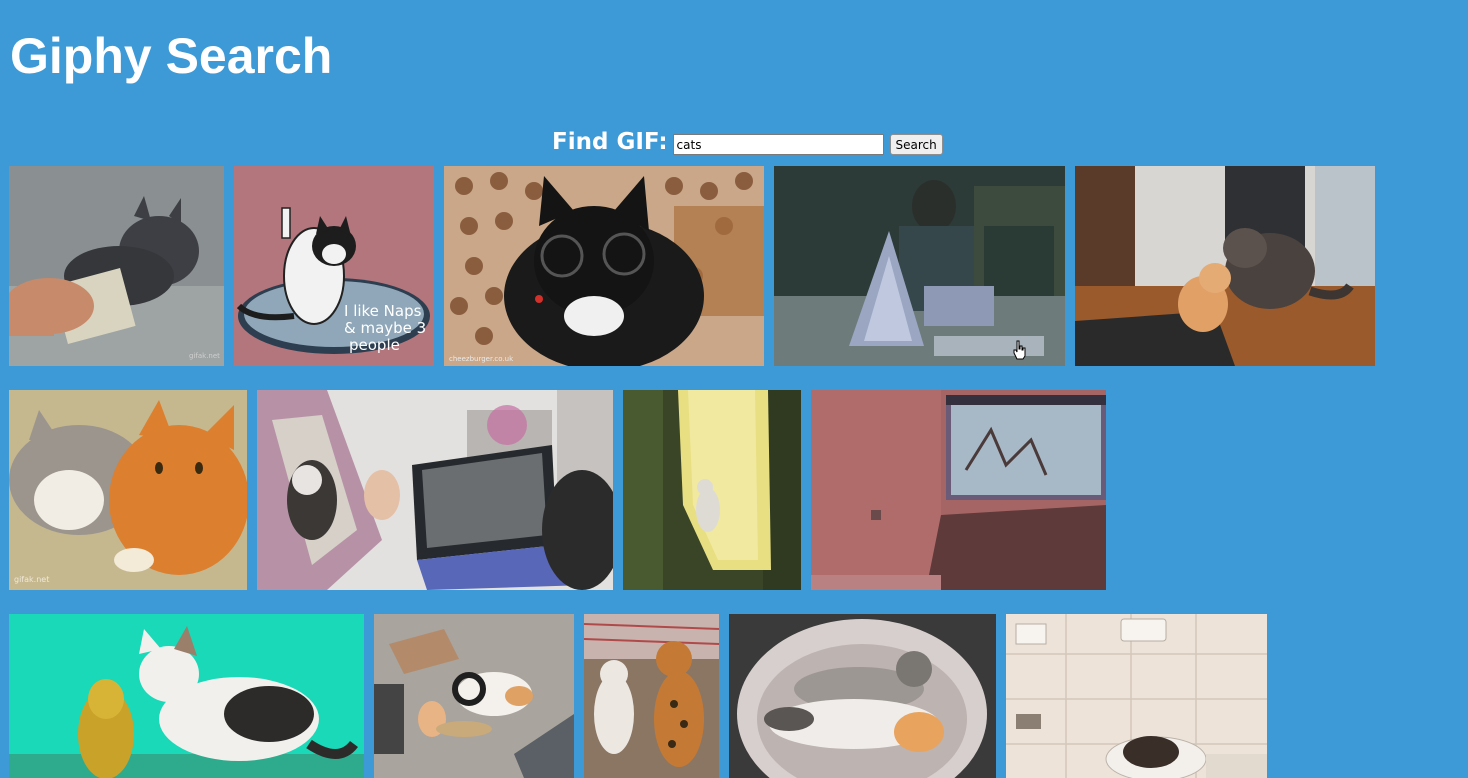  Describe the element at coordinates (383, 311) in the screenshot. I see `illustration-text-1: I like Naps` at that location.